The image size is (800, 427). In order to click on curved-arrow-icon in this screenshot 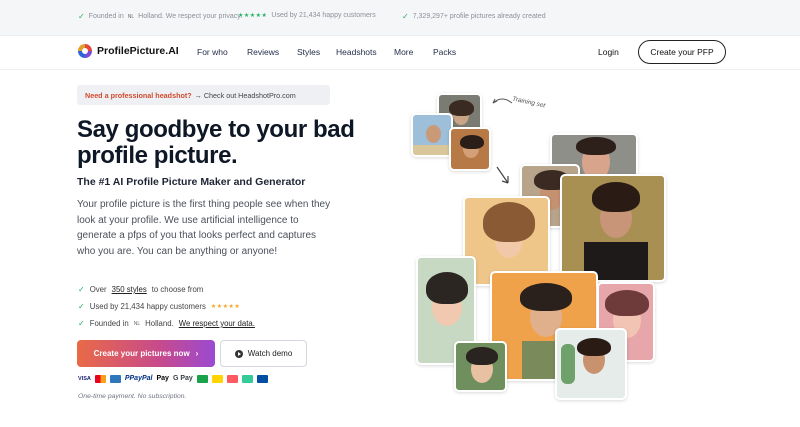, I will do `click(502, 101)`.